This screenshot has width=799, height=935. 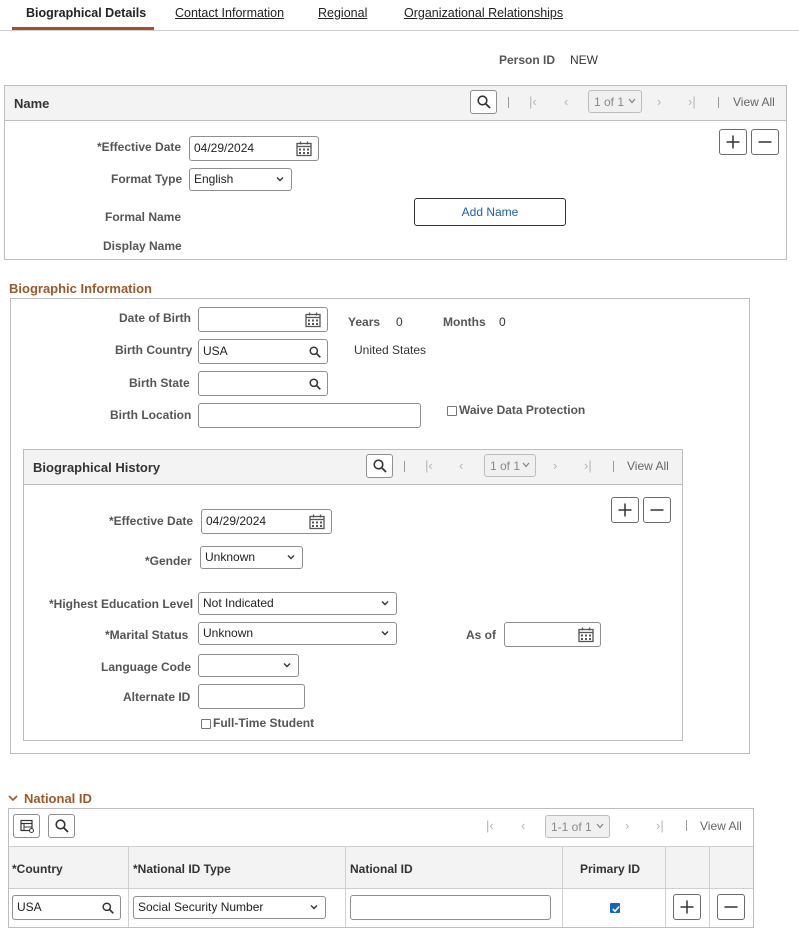 What do you see at coordinates (687, 907) in the screenshot?
I see `add-national-id-row-button` at bounding box center [687, 907].